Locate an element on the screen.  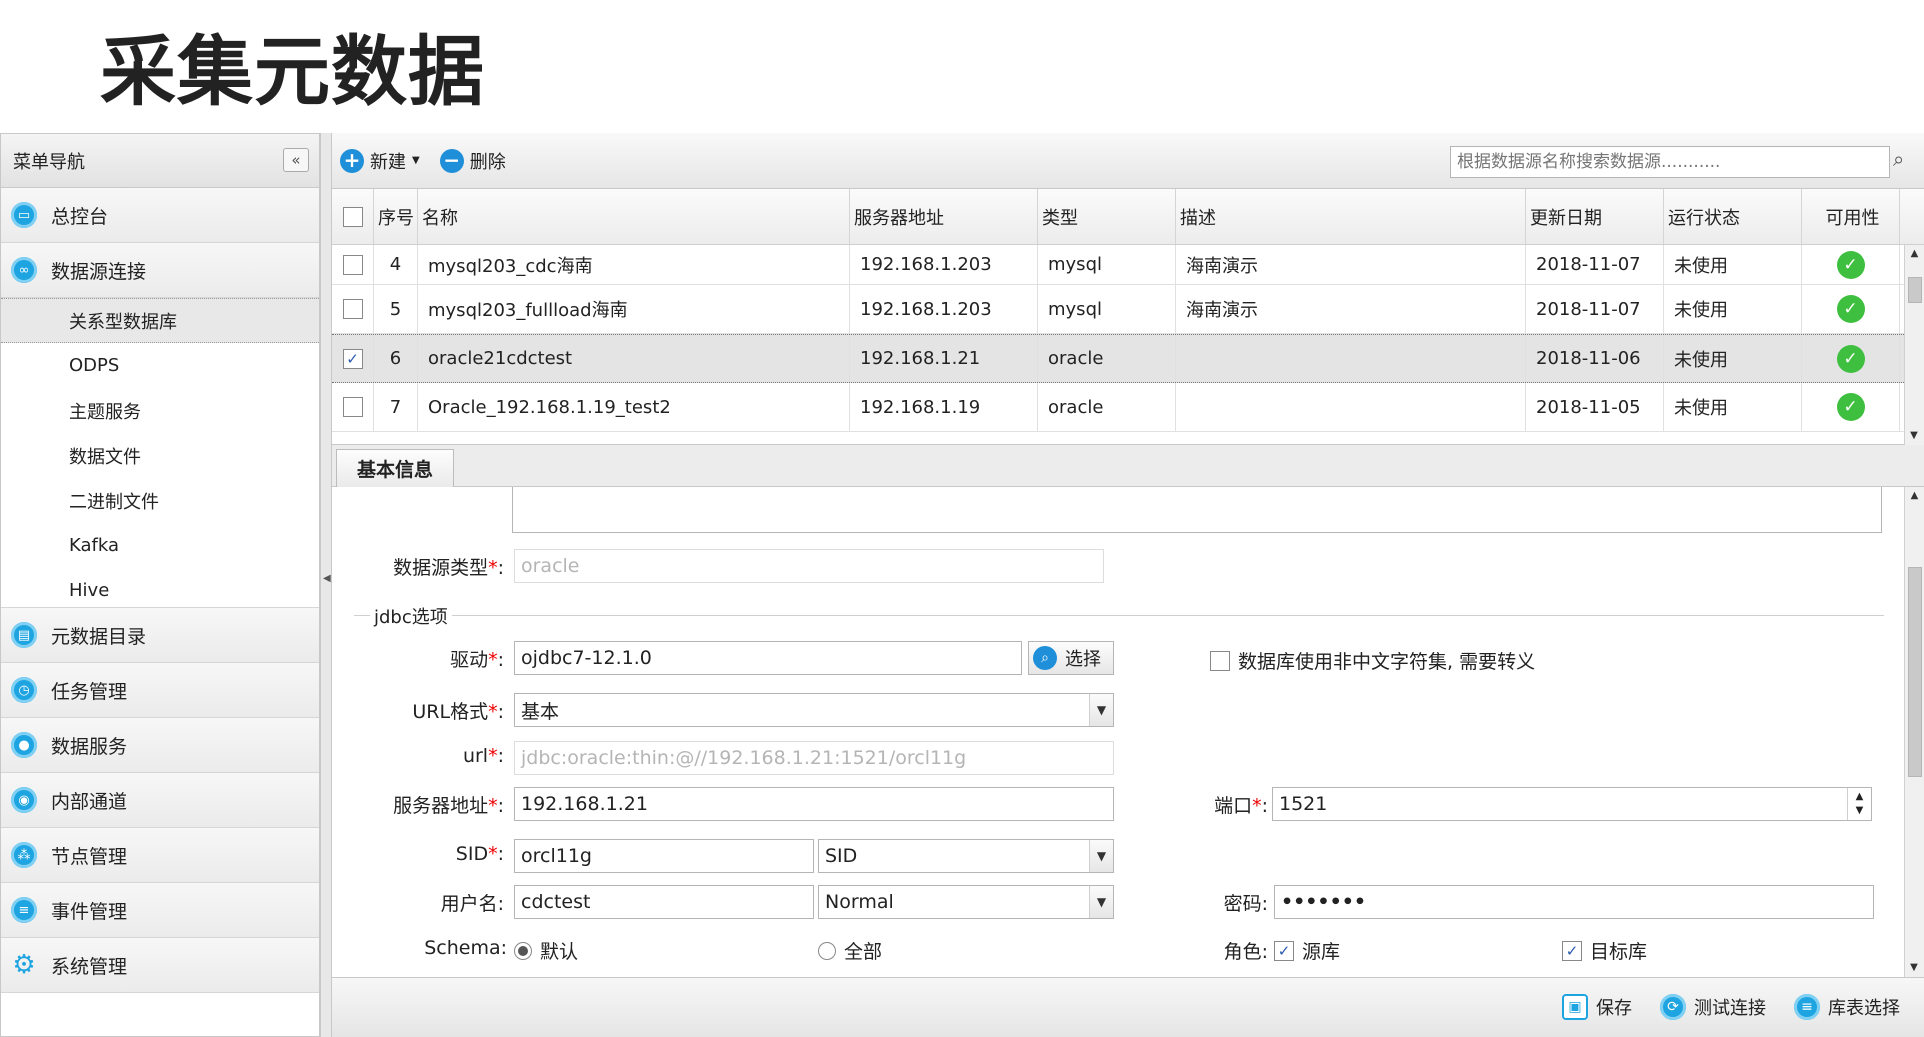
port-stepper: 1521 ▲ ▼ is located at coordinates (1572, 804).